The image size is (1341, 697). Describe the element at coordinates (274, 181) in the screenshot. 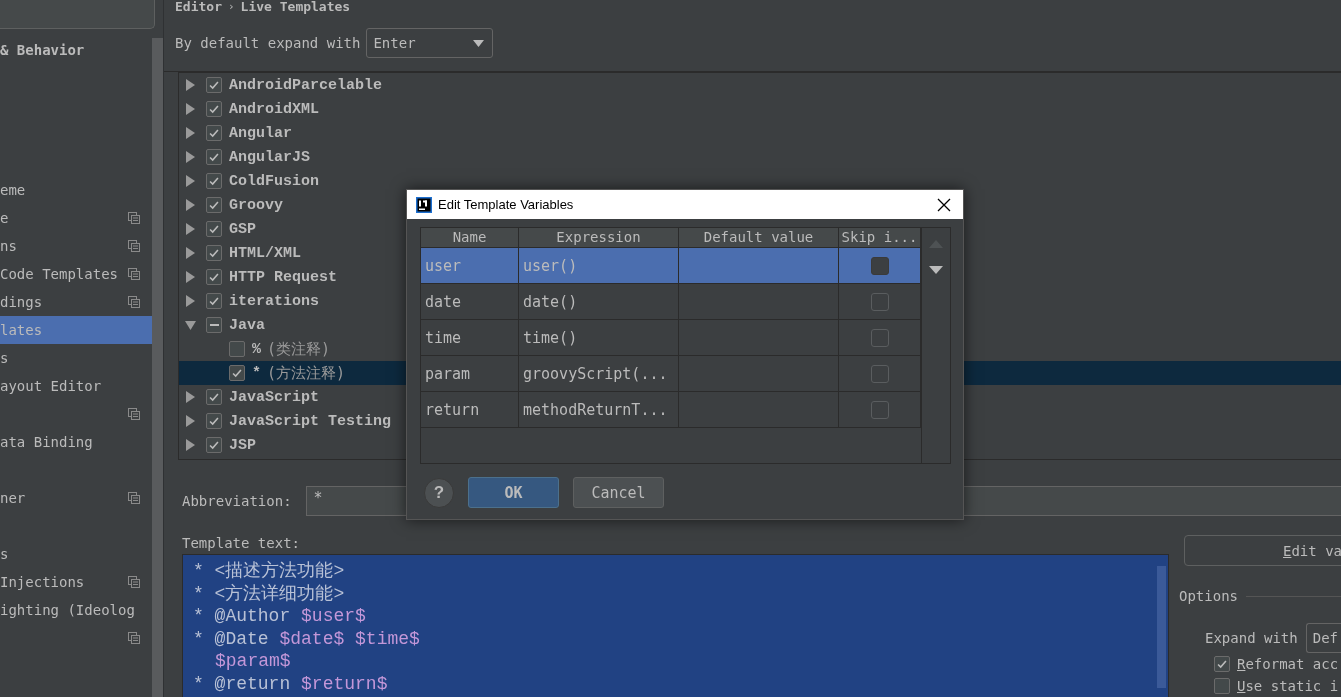

I see `group-name: ColdFusion` at that location.